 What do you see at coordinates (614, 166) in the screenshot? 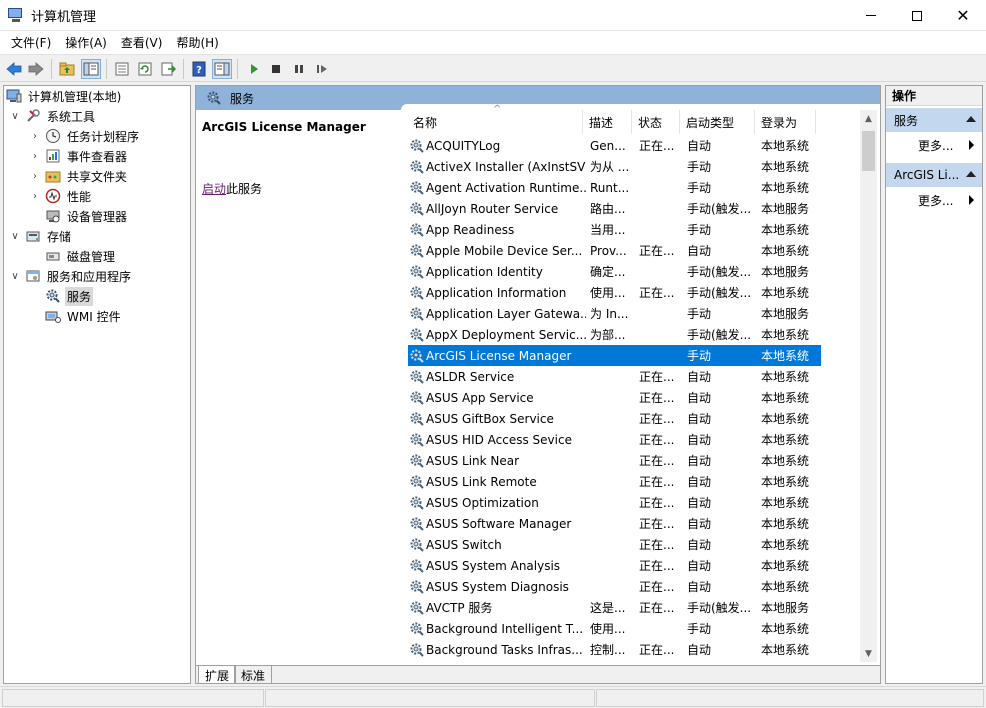
I see `service-row: ActiveX Installer (AxInstSV) 为从 ... 手动 本地系统` at bounding box center [614, 166].